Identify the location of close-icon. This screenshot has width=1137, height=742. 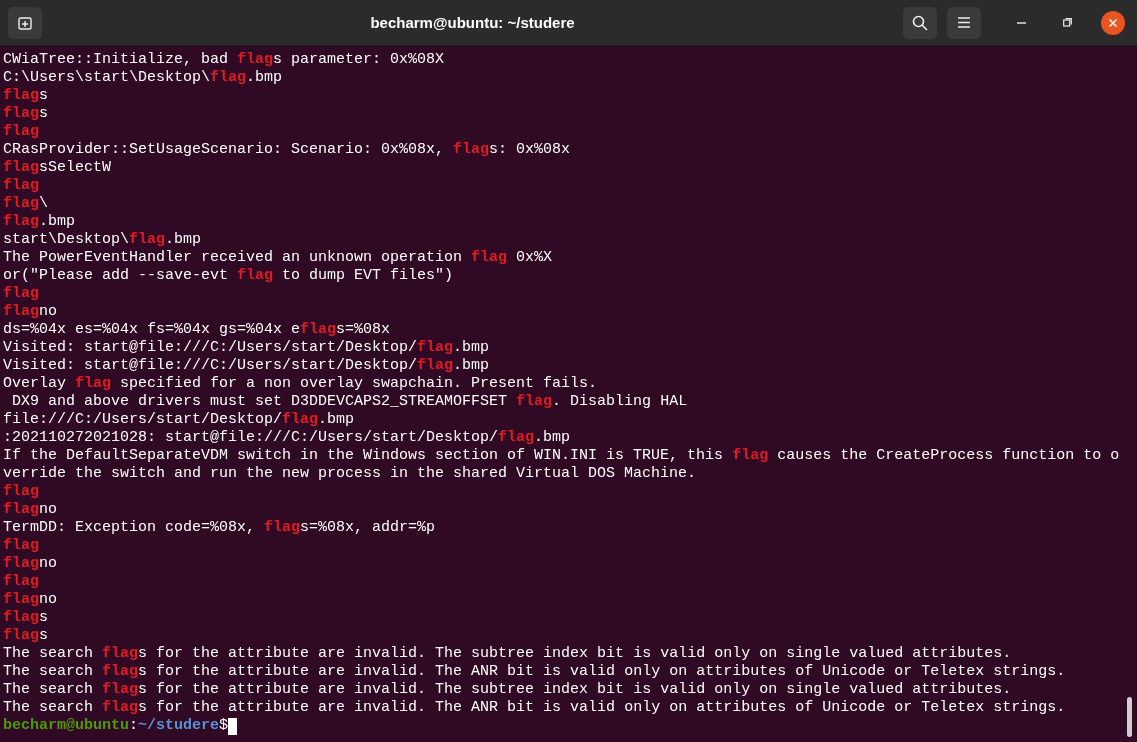
(1113, 22).